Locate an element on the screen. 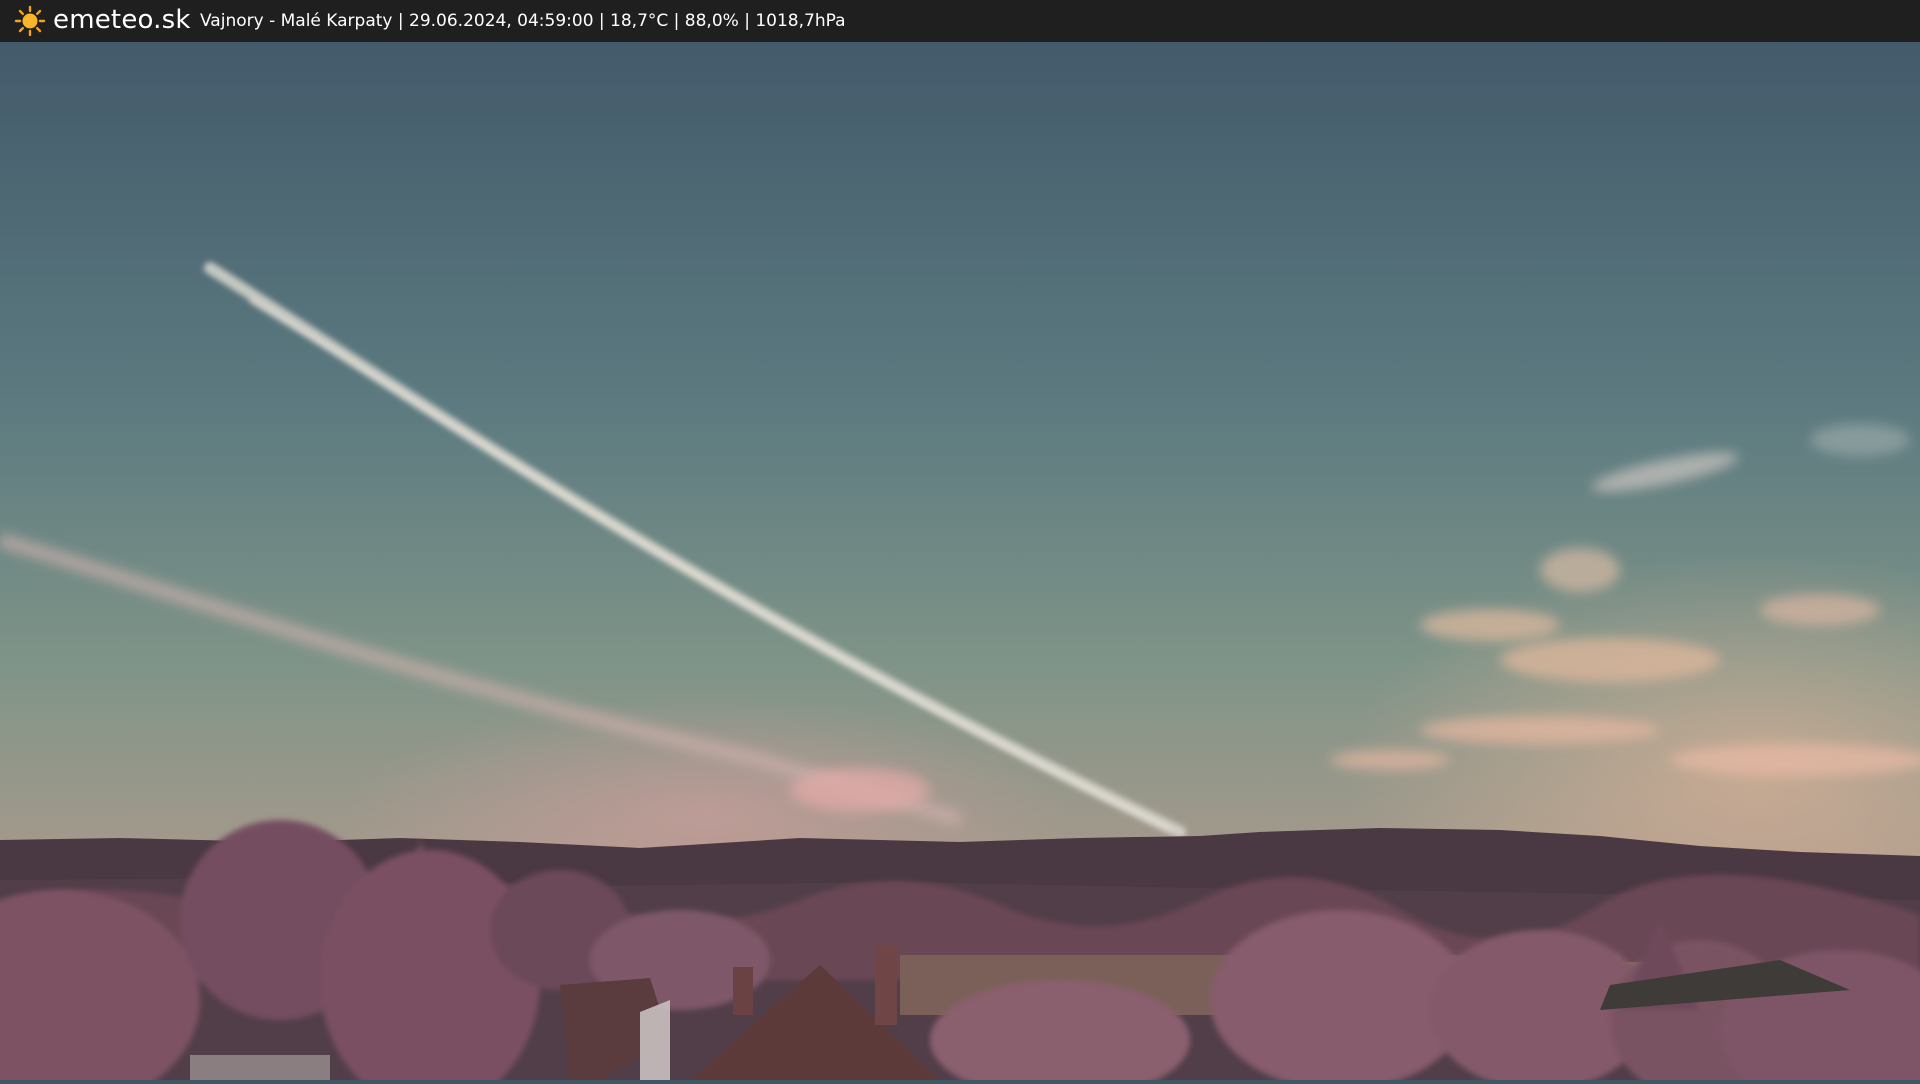 Image resolution: width=1920 pixels, height=1084 pixels. brand-logo-text: emeteo.sk is located at coordinates (122, 20).